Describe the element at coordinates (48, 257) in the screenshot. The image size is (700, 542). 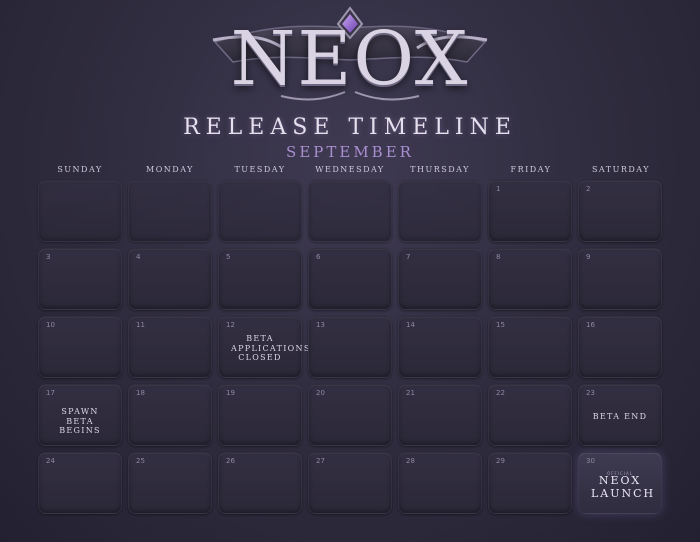
I see `day-number: 3` at that location.